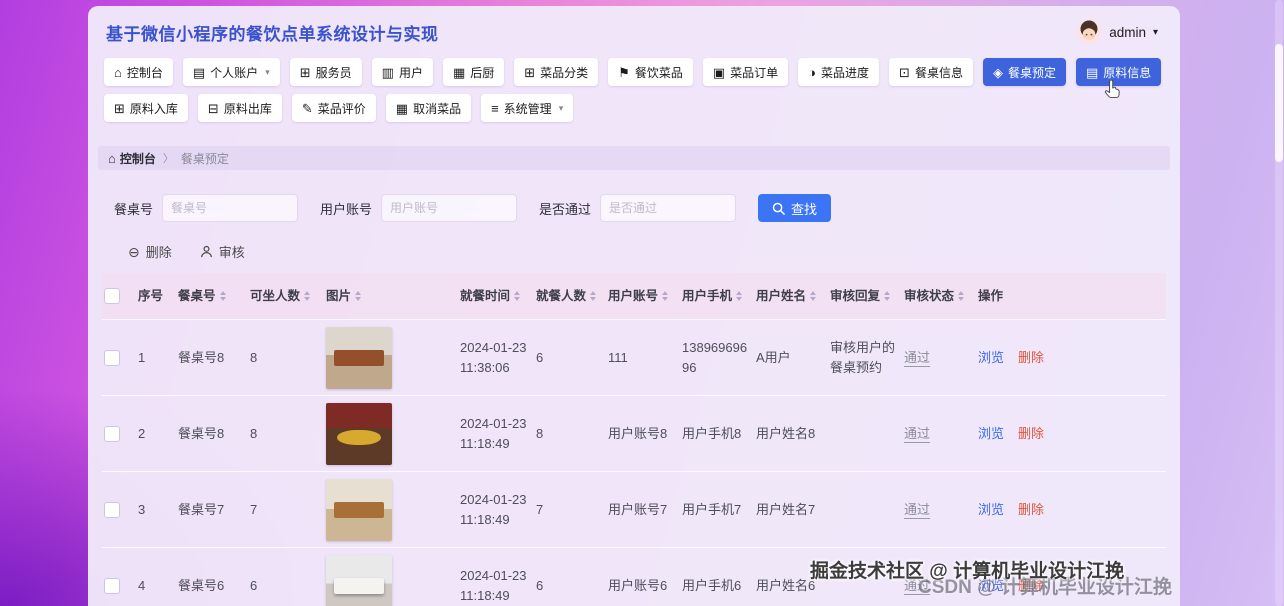 The height and width of the screenshot is (606, 1284). What do you see at coordinates (112, 296) in the screenshot?
I see `select-all-checkbox` at bounding box center [112, 296].